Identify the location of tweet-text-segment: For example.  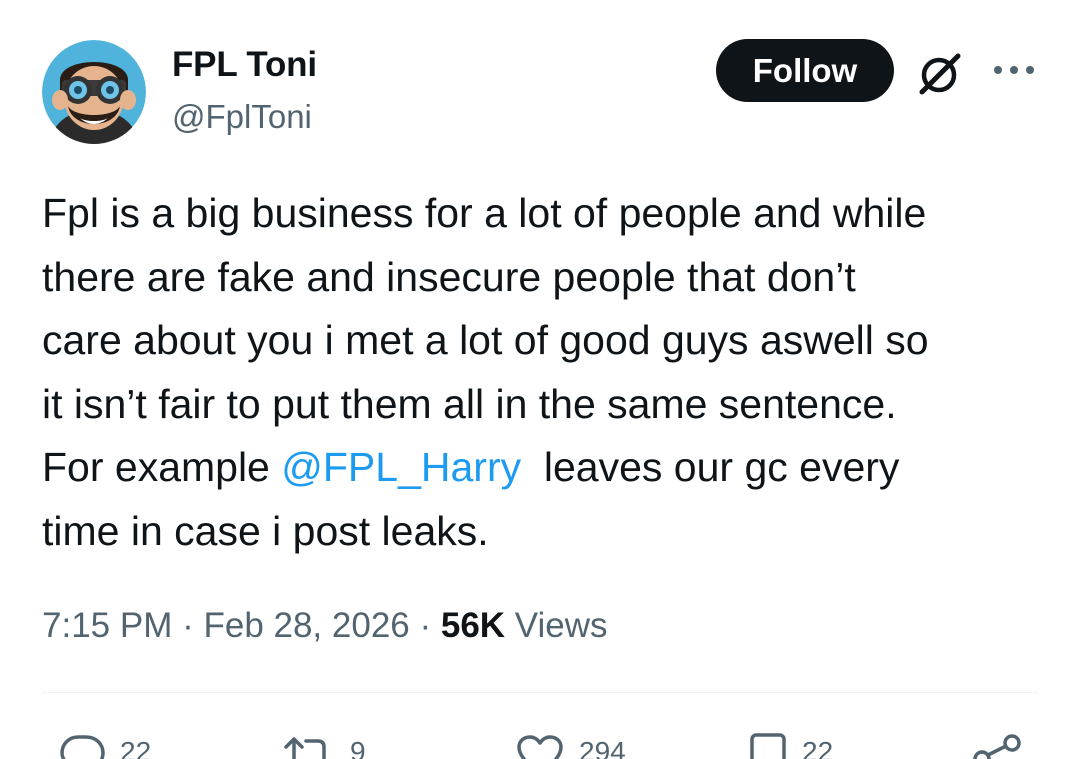
(162, 467).